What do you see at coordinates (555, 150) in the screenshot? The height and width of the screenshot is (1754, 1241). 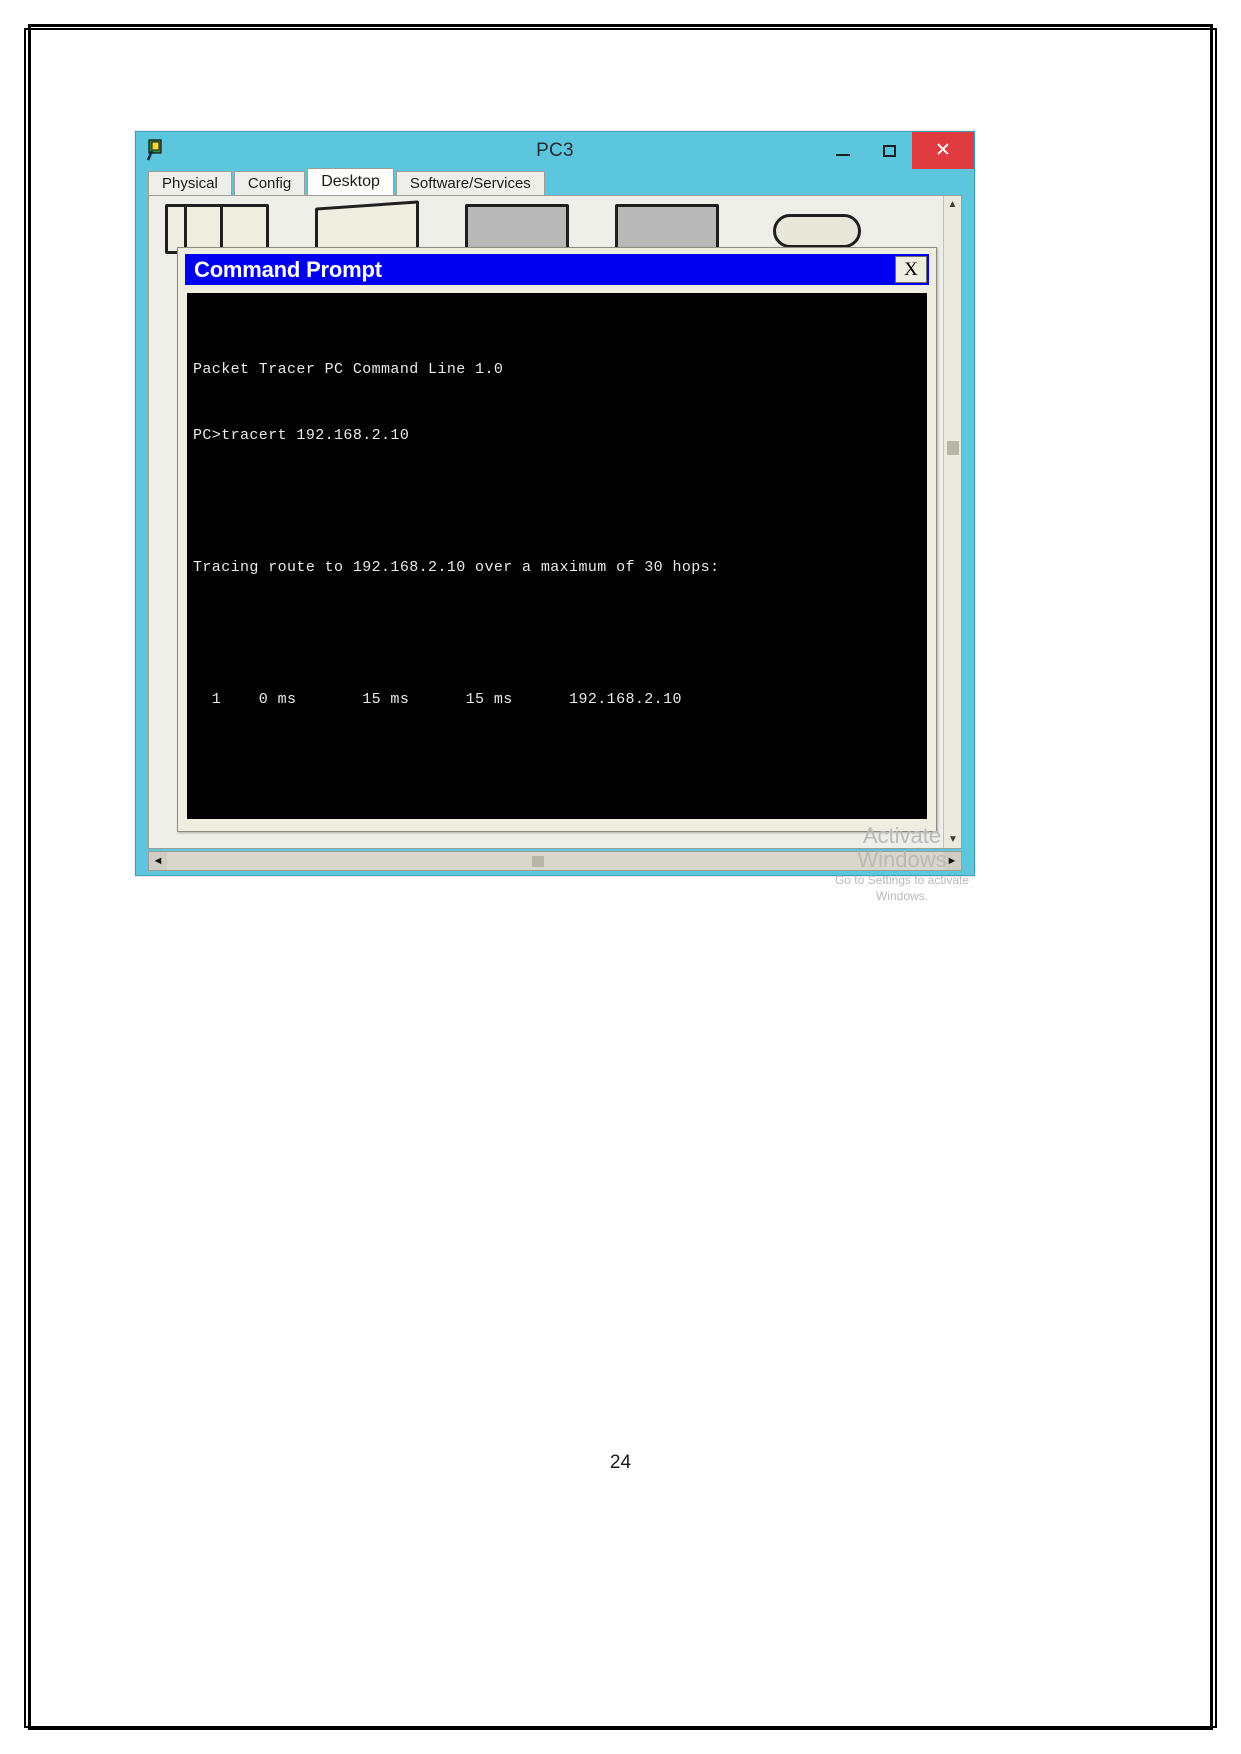 I see `window-titlebar: PC3 ✕` at bounding box center [555, 150].